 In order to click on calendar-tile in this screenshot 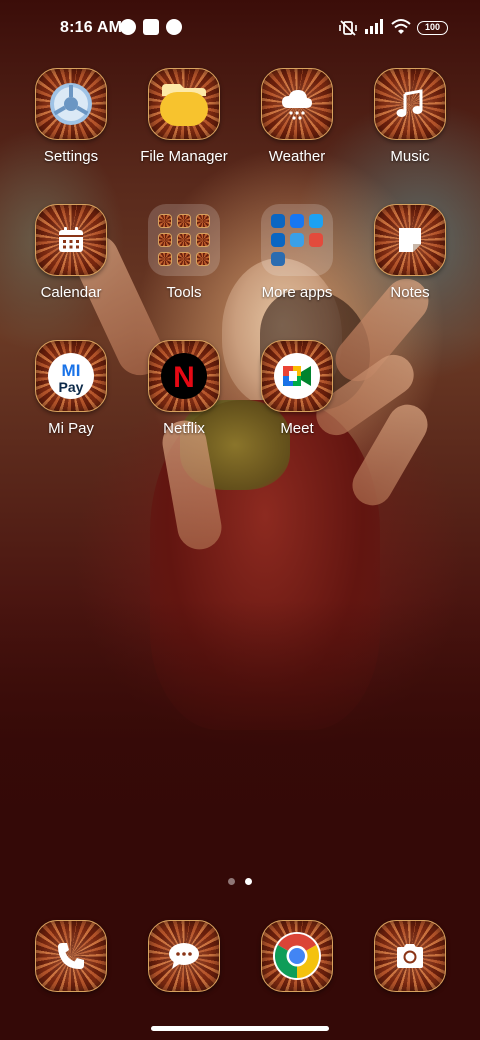, I will do `click(71, 240)`.